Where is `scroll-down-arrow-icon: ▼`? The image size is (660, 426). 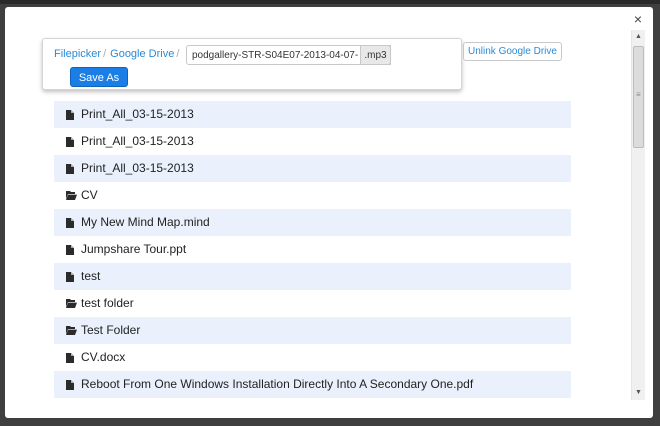
scroll-down-arrow-icon: ▼ is located at coordinates (638, 393).